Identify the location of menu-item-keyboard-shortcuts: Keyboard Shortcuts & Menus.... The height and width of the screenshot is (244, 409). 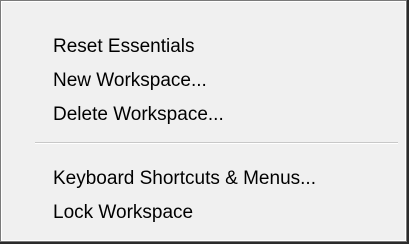
(203, 178).